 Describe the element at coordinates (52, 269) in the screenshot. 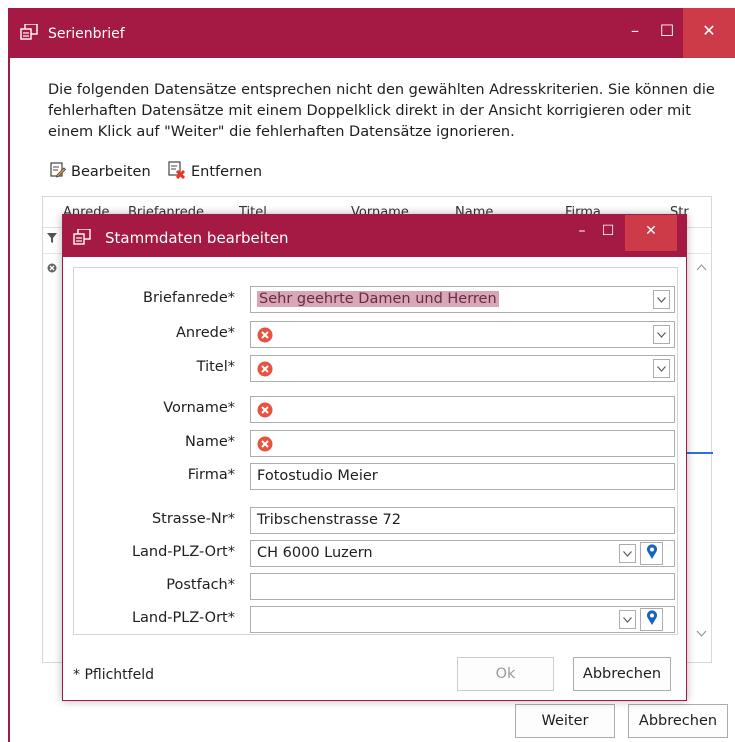

I see `row-error-icon` at that location.